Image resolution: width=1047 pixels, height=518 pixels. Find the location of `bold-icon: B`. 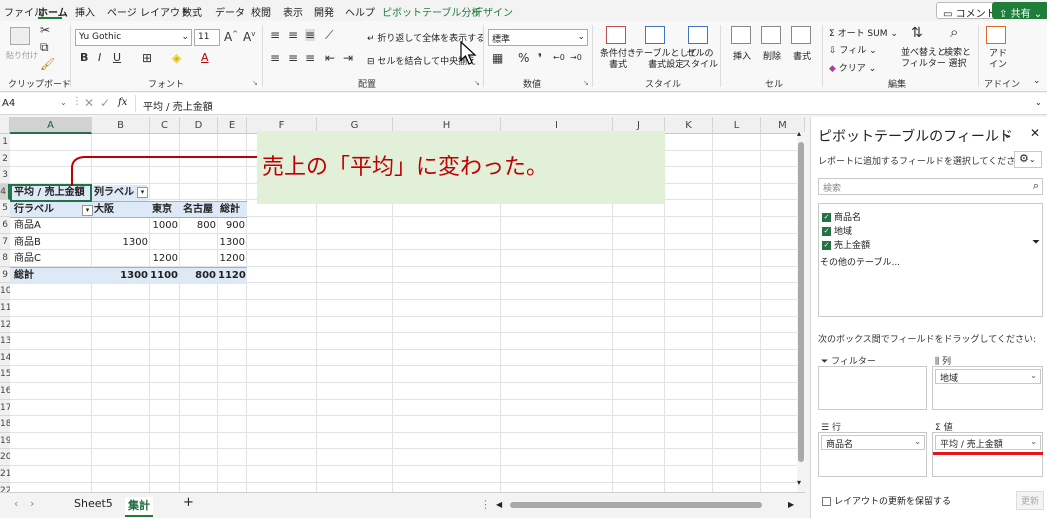

bold-icon: B is located at coordinates (84, 57).